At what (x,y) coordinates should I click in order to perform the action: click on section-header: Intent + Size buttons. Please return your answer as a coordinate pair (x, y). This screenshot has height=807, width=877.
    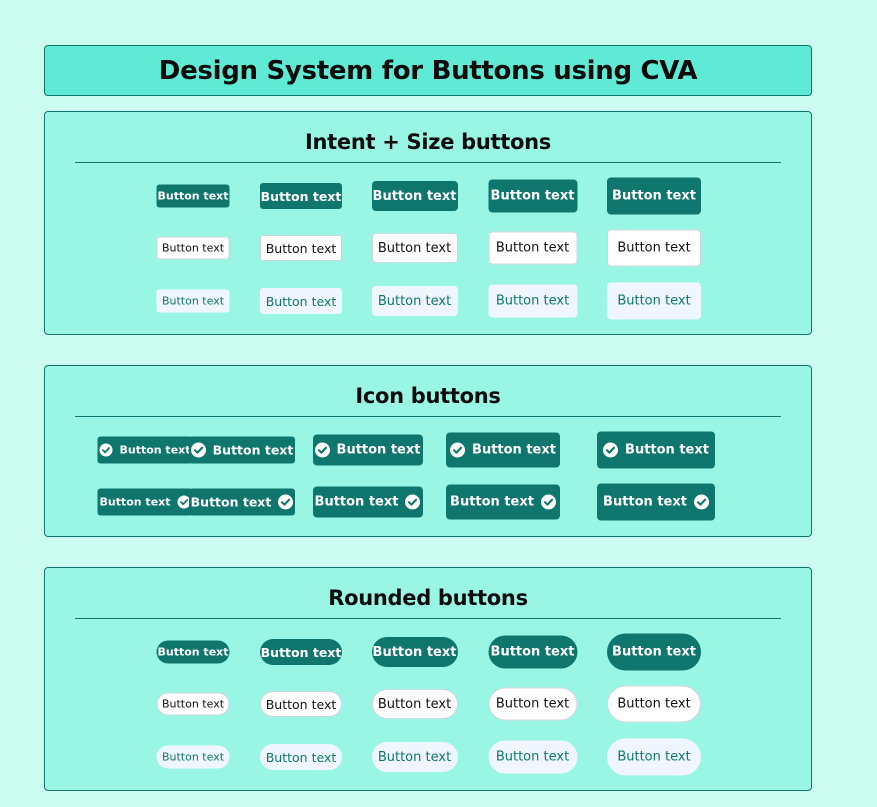
    Looking at the image, I should click on (428, 137).